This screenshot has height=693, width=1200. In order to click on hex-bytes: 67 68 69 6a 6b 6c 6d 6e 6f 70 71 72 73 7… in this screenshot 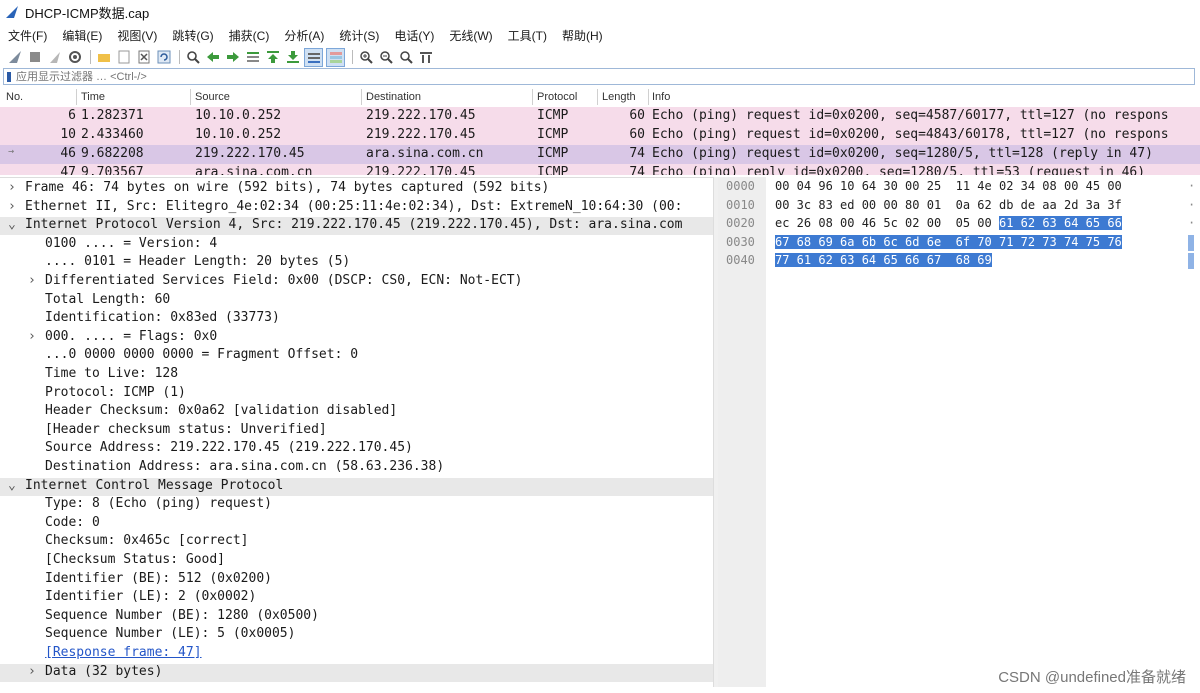, I will do `click(948, 241)`.